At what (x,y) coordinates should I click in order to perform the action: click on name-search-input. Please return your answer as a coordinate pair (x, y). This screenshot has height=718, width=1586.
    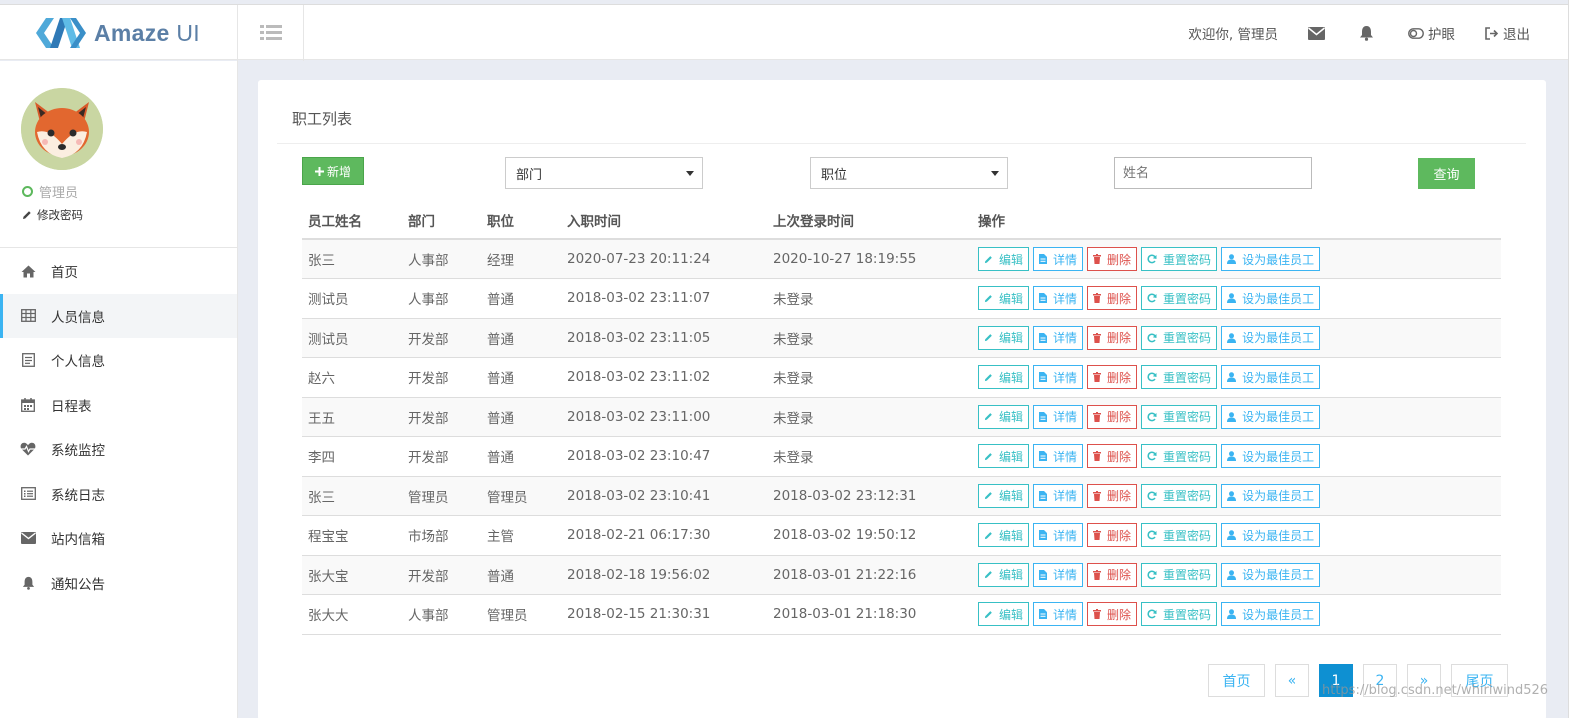
    Looking at the image, I should click on (1213, 173).